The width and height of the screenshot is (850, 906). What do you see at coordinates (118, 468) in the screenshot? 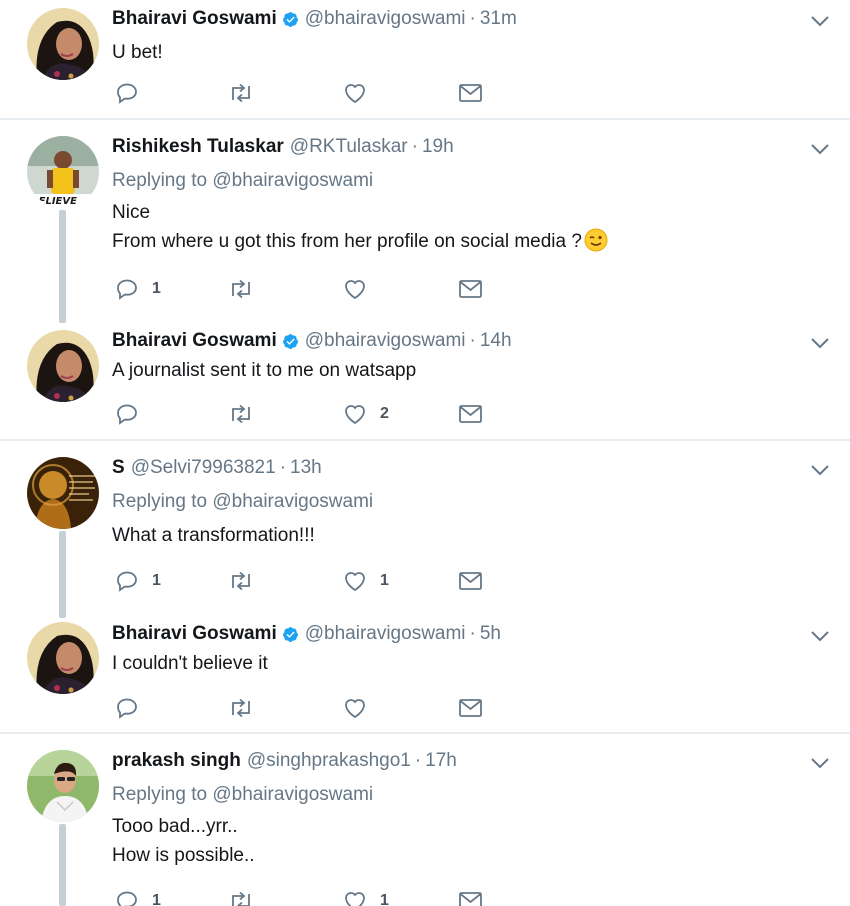
I see `display-name: S` at bounding box center [118, 468].